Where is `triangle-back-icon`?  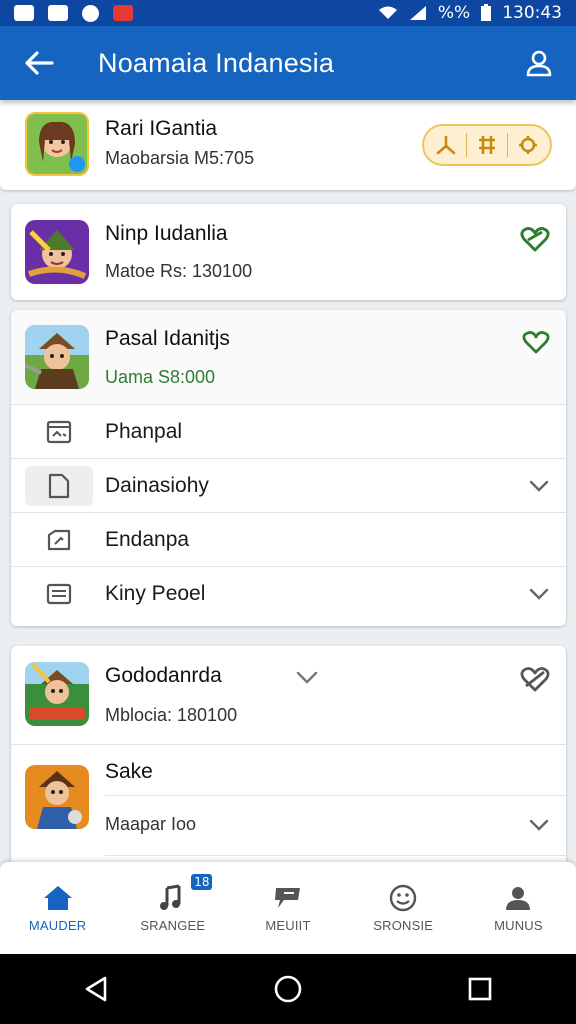
triangle-back-icon is located at coordinates (96, 989).